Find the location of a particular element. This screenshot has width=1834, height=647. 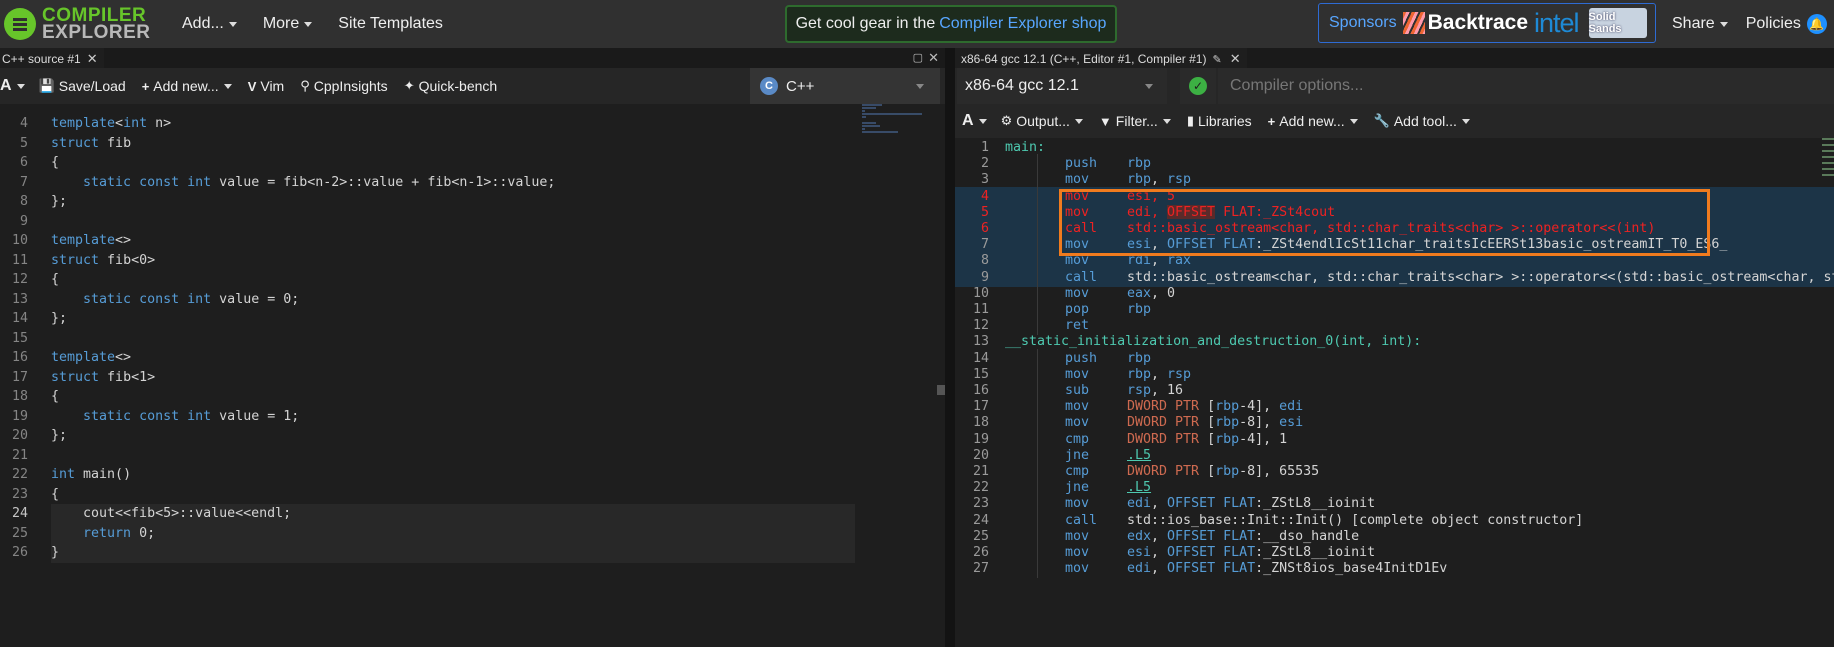

source-line: 8}; is located at coordinates (427, 201).